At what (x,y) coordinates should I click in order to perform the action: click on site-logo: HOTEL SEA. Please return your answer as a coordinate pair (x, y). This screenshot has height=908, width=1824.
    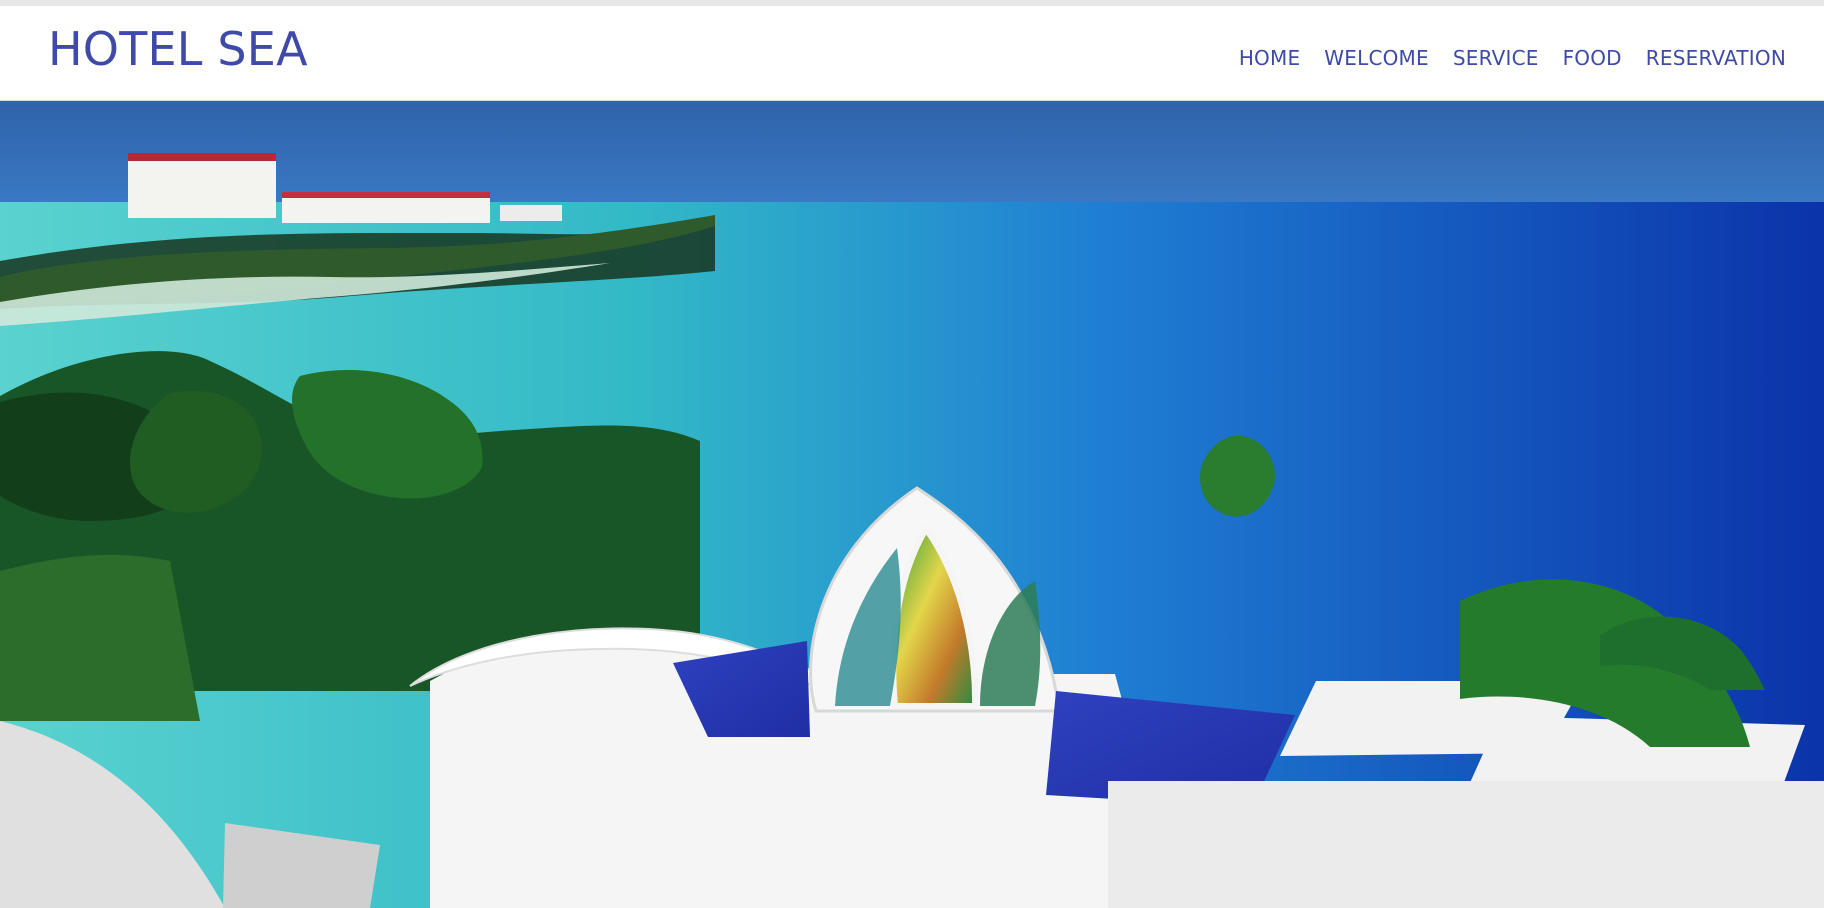
    Looking at the image, I should click on (178, 49).